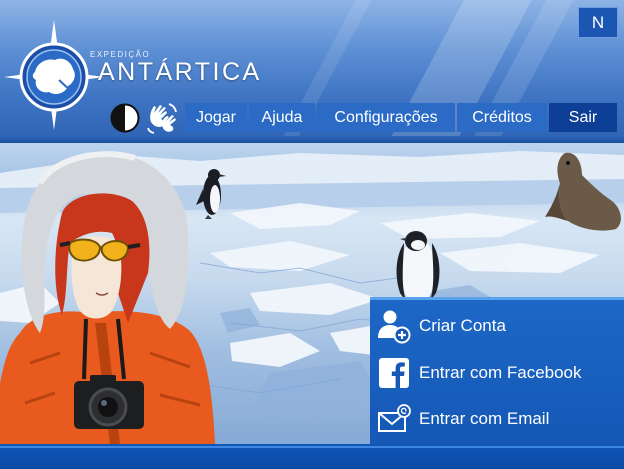 Image resolution: width=624 pixels, height=469 pixels. I want to click on nav-ajuda: Ajuda, so click(282, 117).